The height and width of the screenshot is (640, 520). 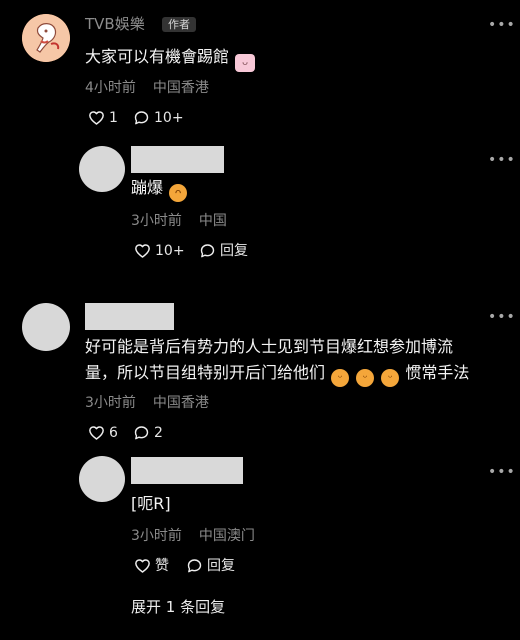 I want to click on pink-emoji-icon: ᴗ, so click(x=245, y=63).